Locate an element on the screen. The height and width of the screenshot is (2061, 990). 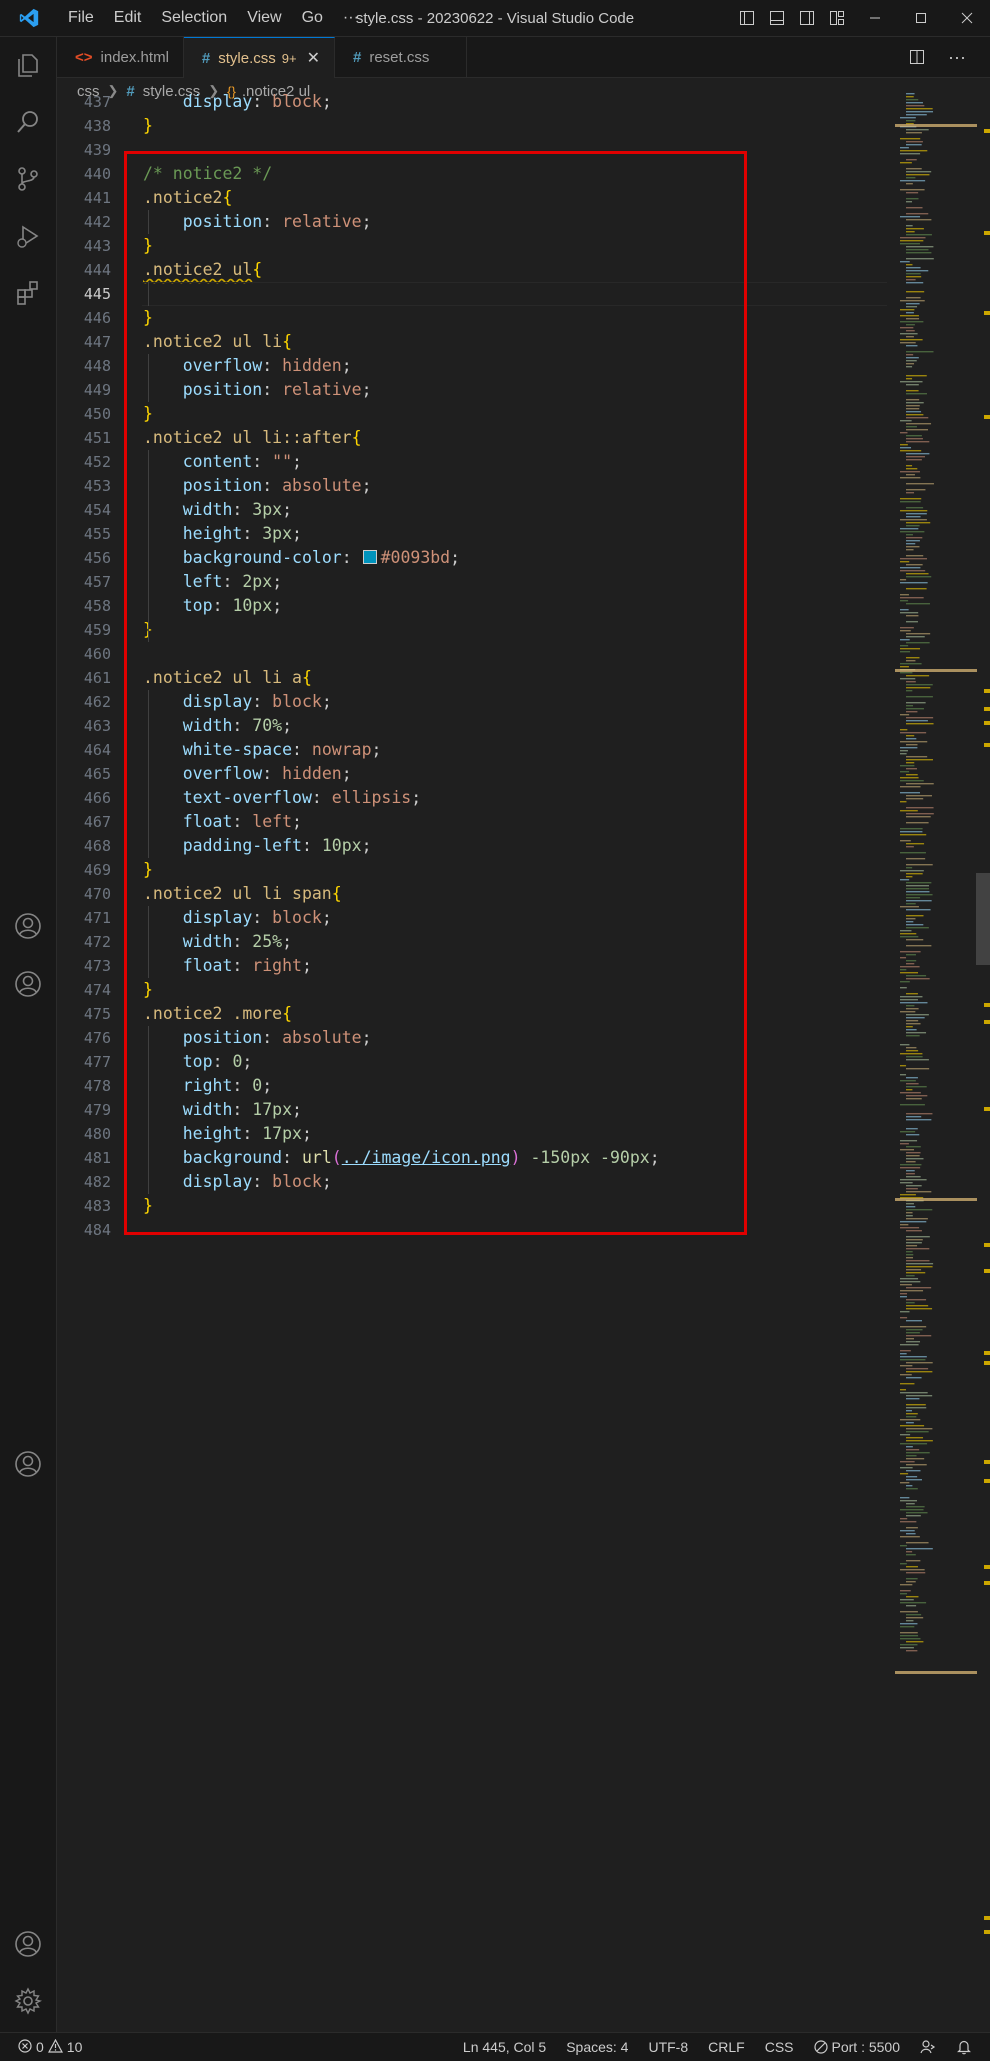
maximize-icon is located at coordinates (921, 18).